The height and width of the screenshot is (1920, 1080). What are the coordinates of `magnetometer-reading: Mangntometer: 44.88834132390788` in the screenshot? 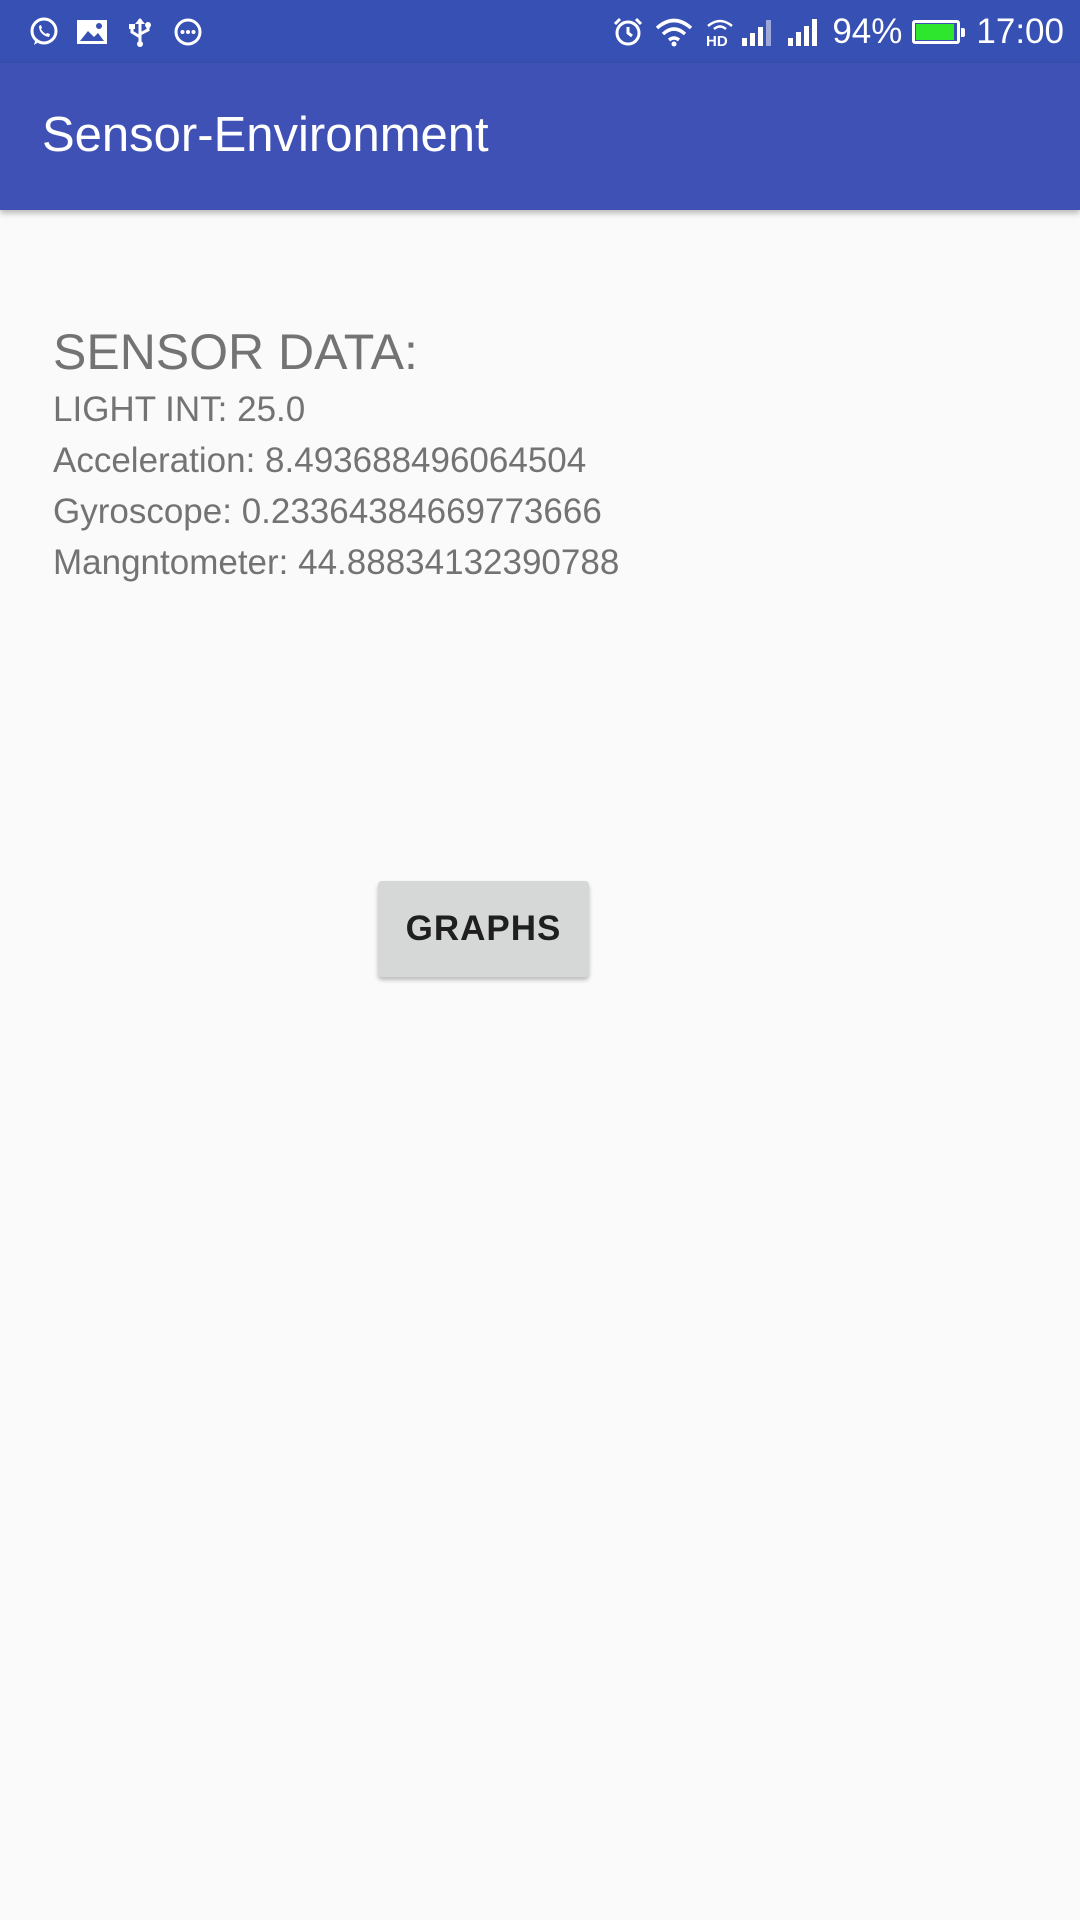 It's located at (336, 562).